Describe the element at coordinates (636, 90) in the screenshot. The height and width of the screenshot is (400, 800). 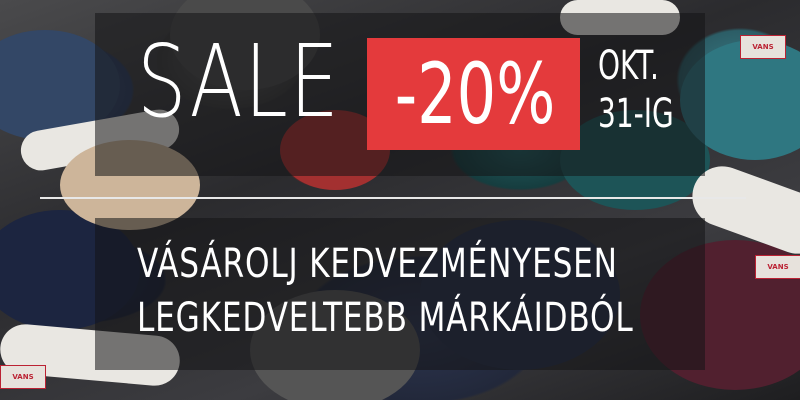
I see `sale-end-date: OKT. 31-IG` at that location.